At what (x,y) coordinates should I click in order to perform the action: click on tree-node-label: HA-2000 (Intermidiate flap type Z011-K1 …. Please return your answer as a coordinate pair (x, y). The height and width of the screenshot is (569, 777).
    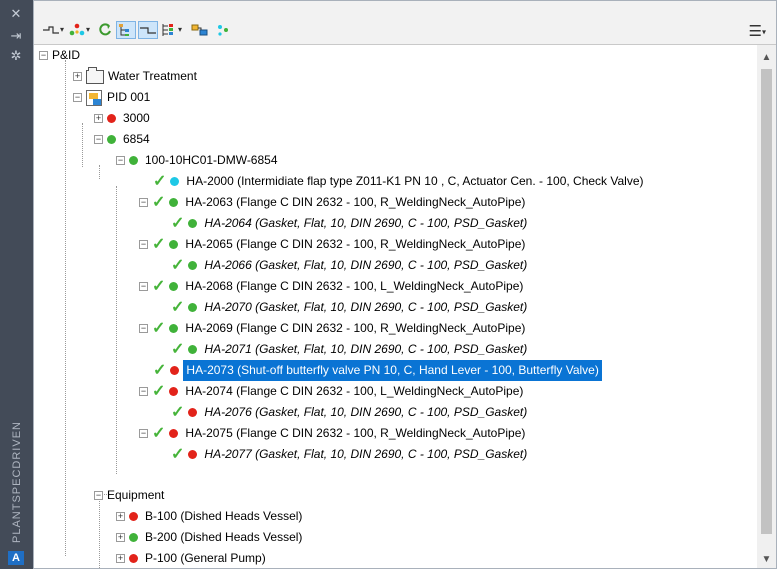
    Looking at the image, I should click on (415, 181).